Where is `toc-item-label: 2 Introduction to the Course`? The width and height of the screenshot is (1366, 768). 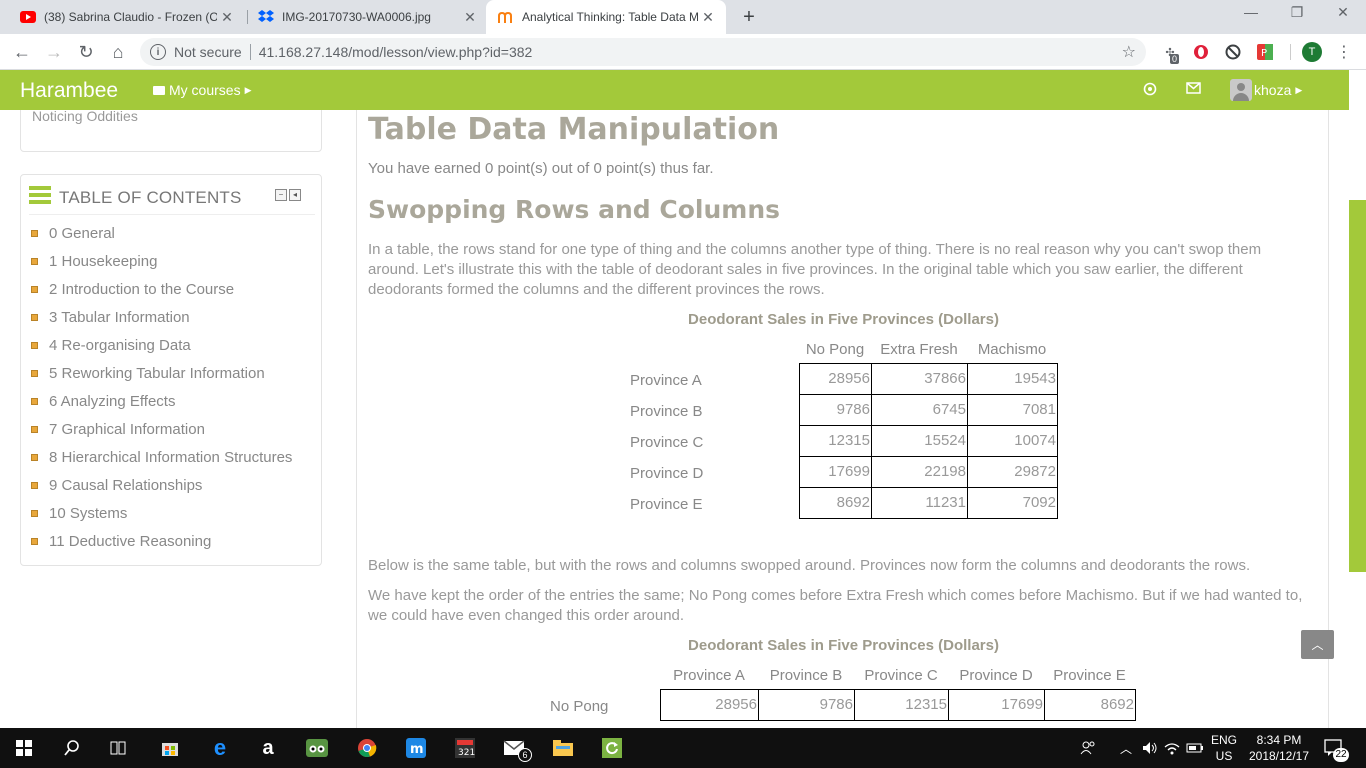
toc-item-label: 2 Introduction to the Course is located at coordinates (141, 289).